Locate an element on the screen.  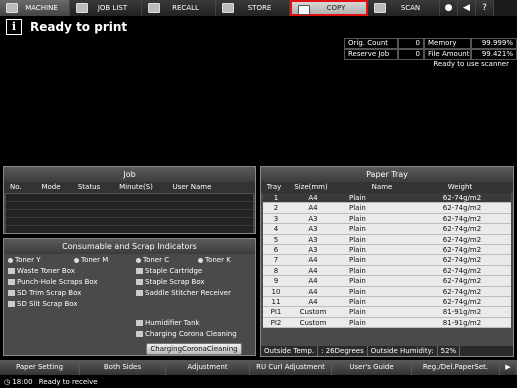
tab-recall-label: RECALL is located at coordinates (185, 8).